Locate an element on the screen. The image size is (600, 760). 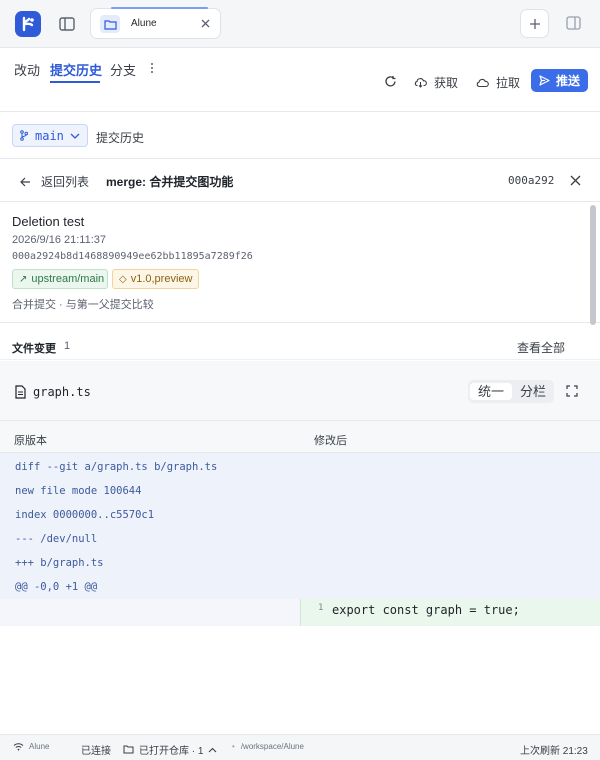
open-repos-button: 已打开仓库 · 1 is located at coordinates (172, 749).